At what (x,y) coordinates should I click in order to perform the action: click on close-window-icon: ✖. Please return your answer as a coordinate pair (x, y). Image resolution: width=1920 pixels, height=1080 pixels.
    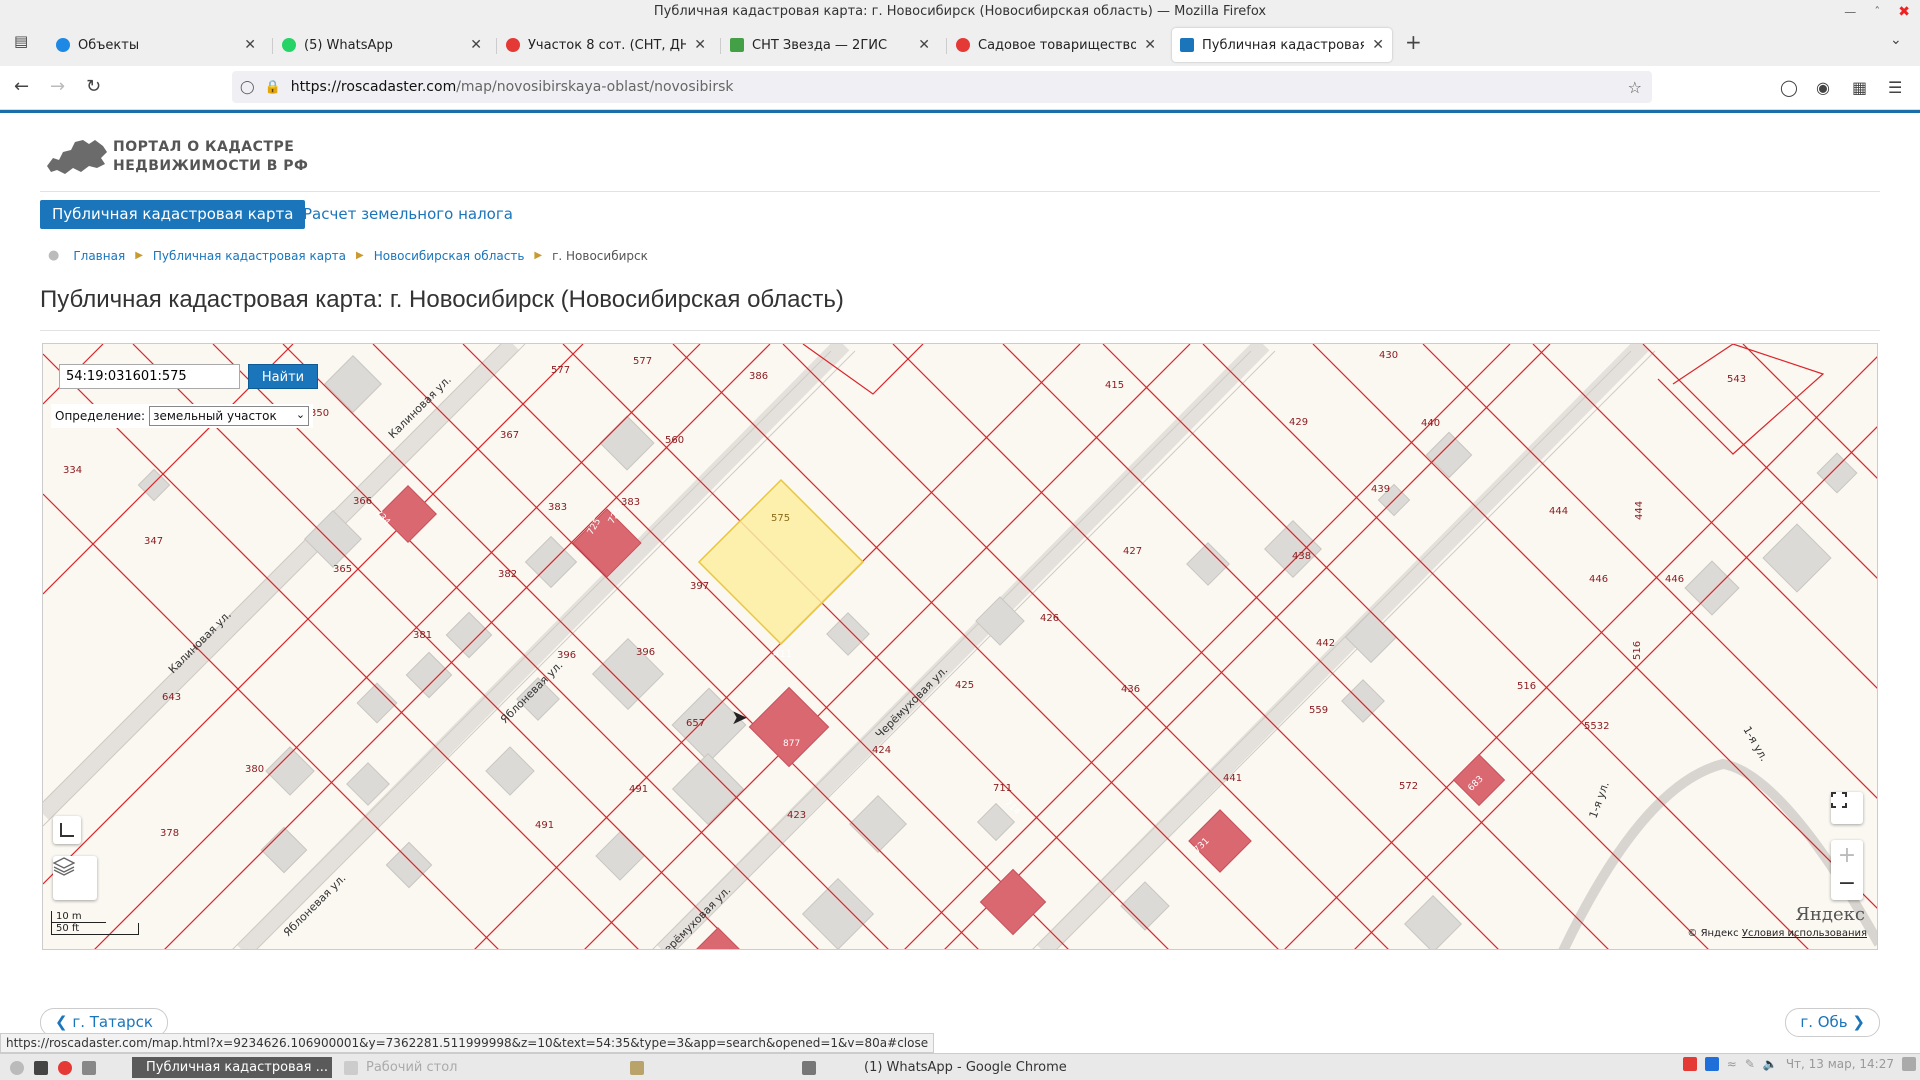
    Looking at the image, I should click on (1904, 12).